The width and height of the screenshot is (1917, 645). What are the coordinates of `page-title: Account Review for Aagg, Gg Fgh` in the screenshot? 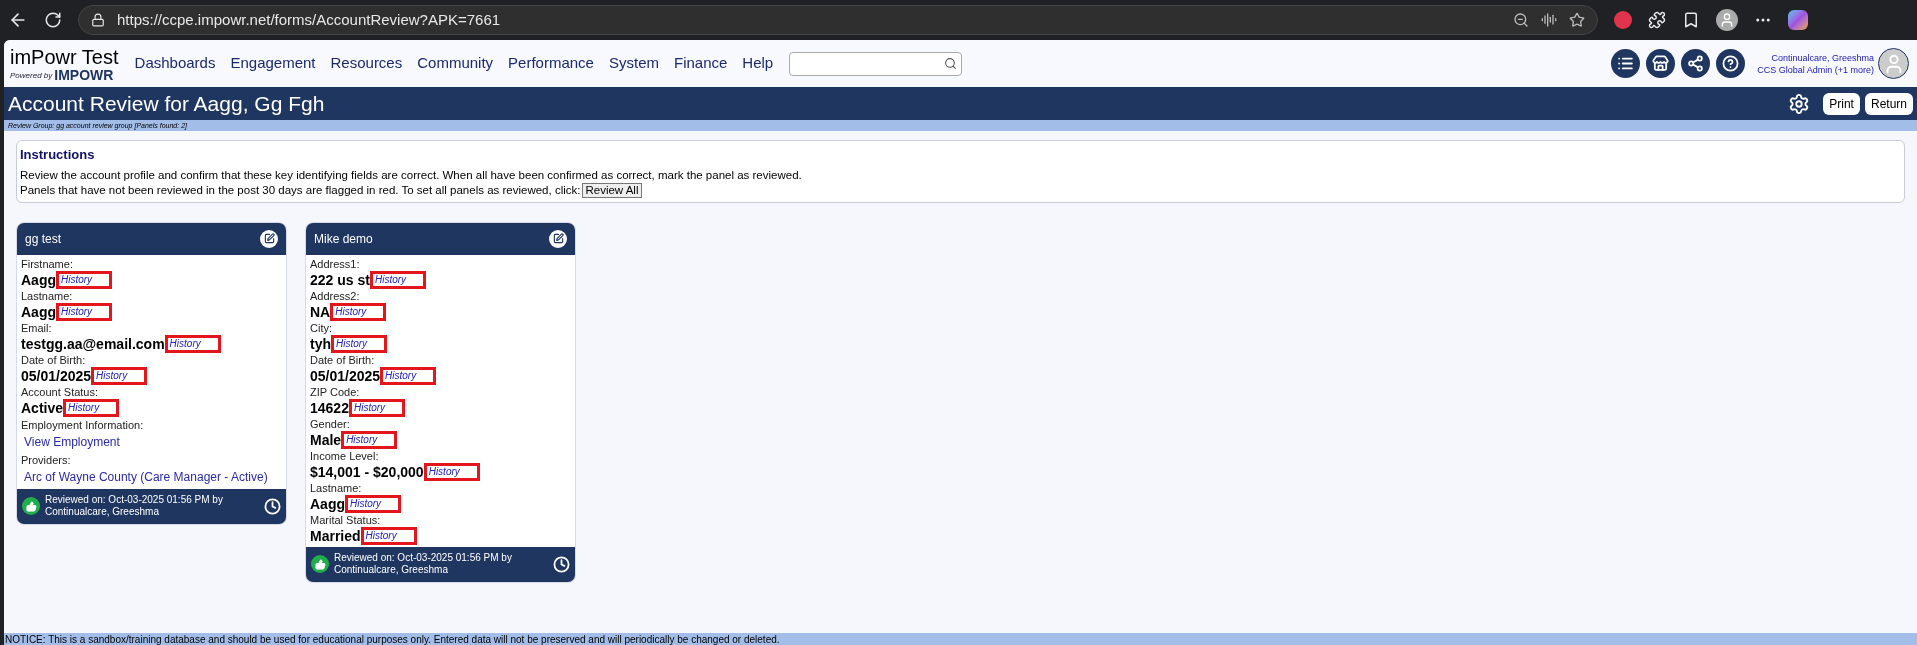 It's located at (167, 103).